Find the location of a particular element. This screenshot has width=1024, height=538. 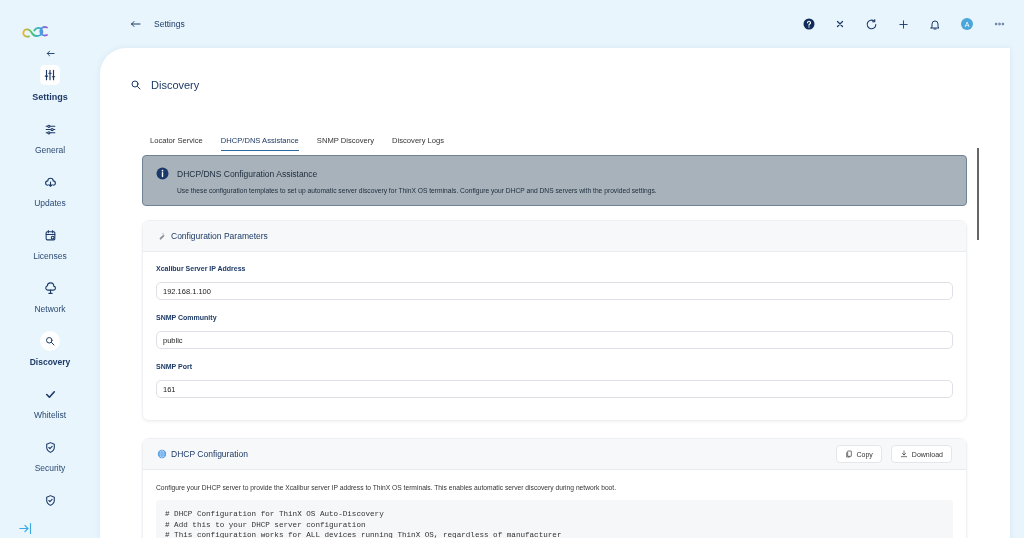

refresh-icon is located at coordinates (871, 24).